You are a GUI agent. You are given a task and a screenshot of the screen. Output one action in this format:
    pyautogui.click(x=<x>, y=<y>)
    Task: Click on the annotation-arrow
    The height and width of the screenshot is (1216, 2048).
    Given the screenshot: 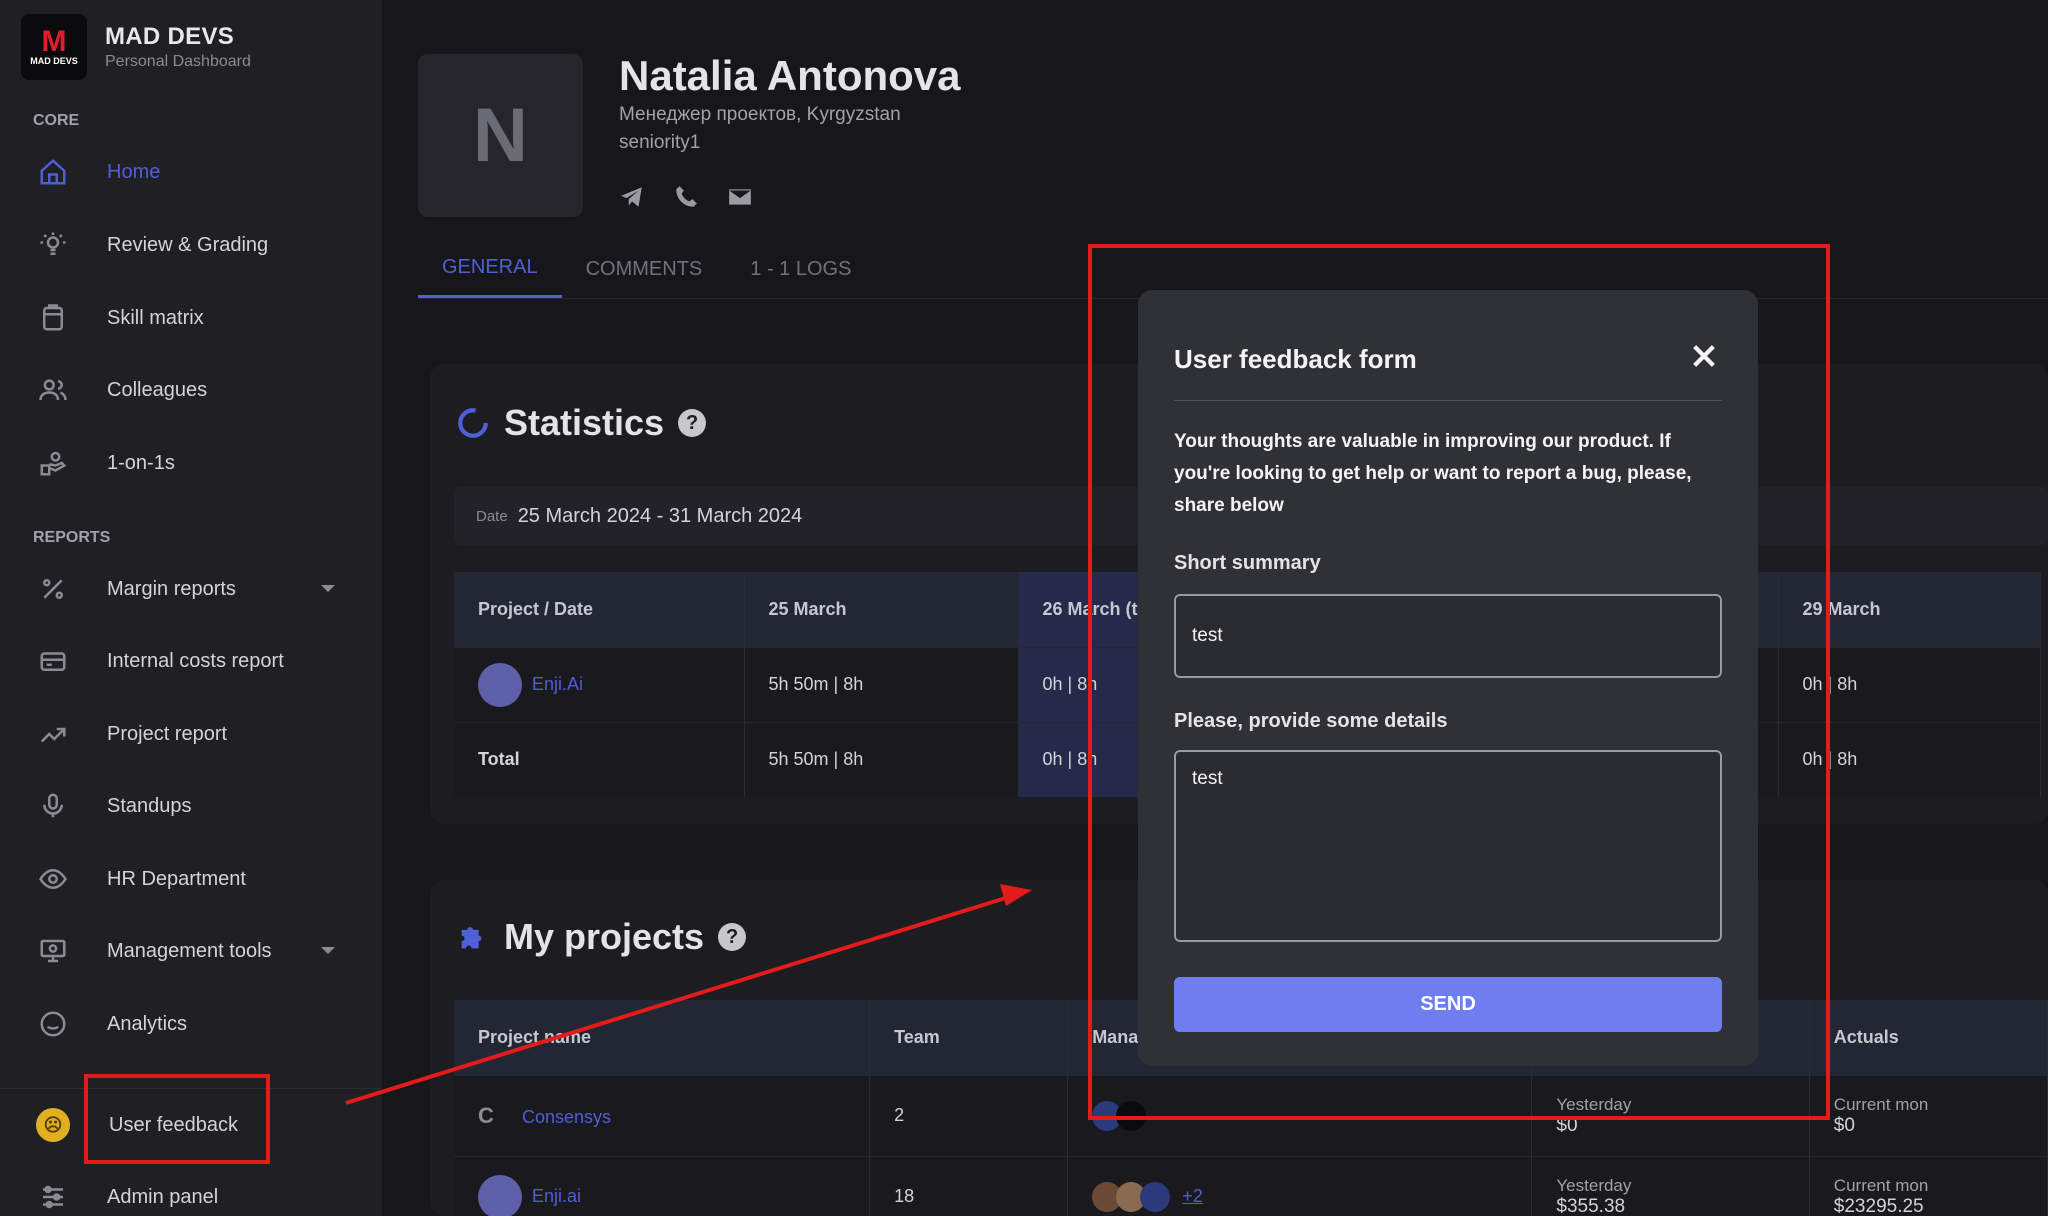 What is the action you would take?
    pyautogui.click(x=688, y=994)
    